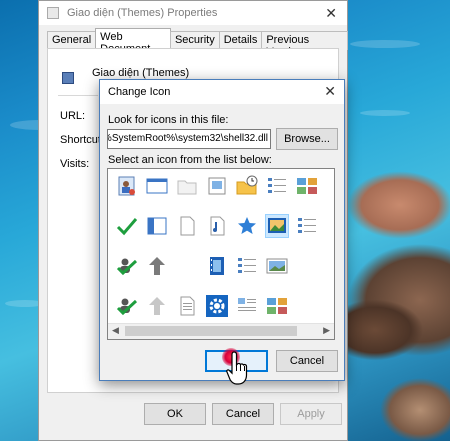 The width and height of the screenshot is (450, 441). I want to click on up-arrow-icon, so click(157, 266).